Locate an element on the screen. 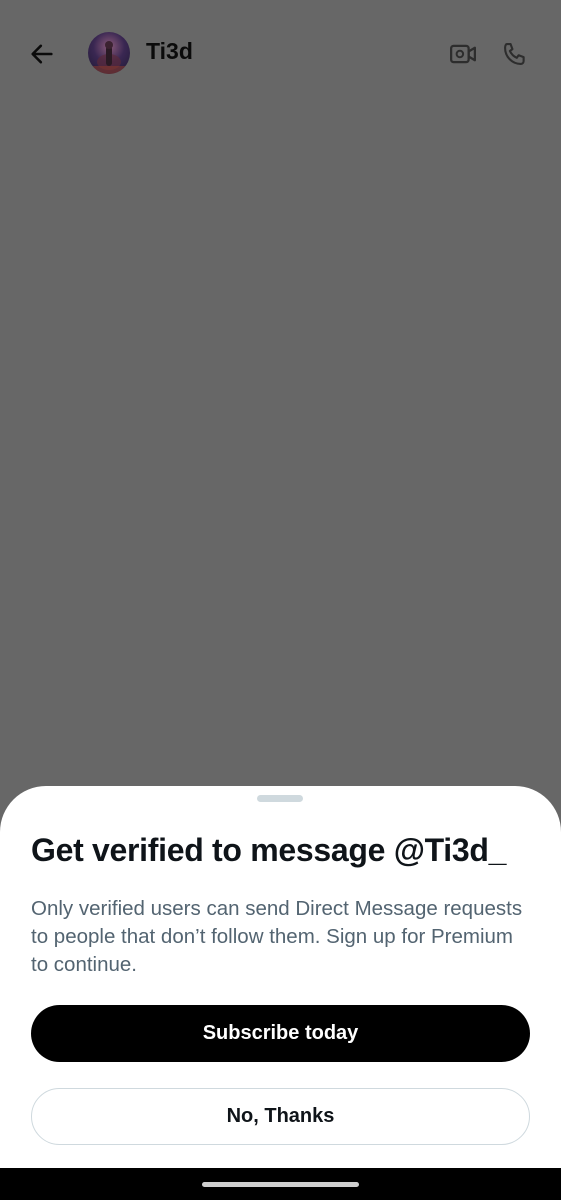  avatar-image is located at coordinates (109, 57).